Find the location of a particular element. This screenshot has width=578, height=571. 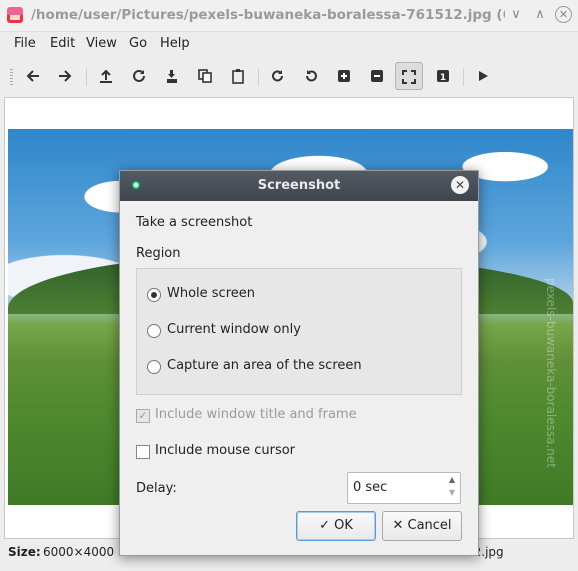

dialog-title: Screenshot is located at coordinates (299, 185).